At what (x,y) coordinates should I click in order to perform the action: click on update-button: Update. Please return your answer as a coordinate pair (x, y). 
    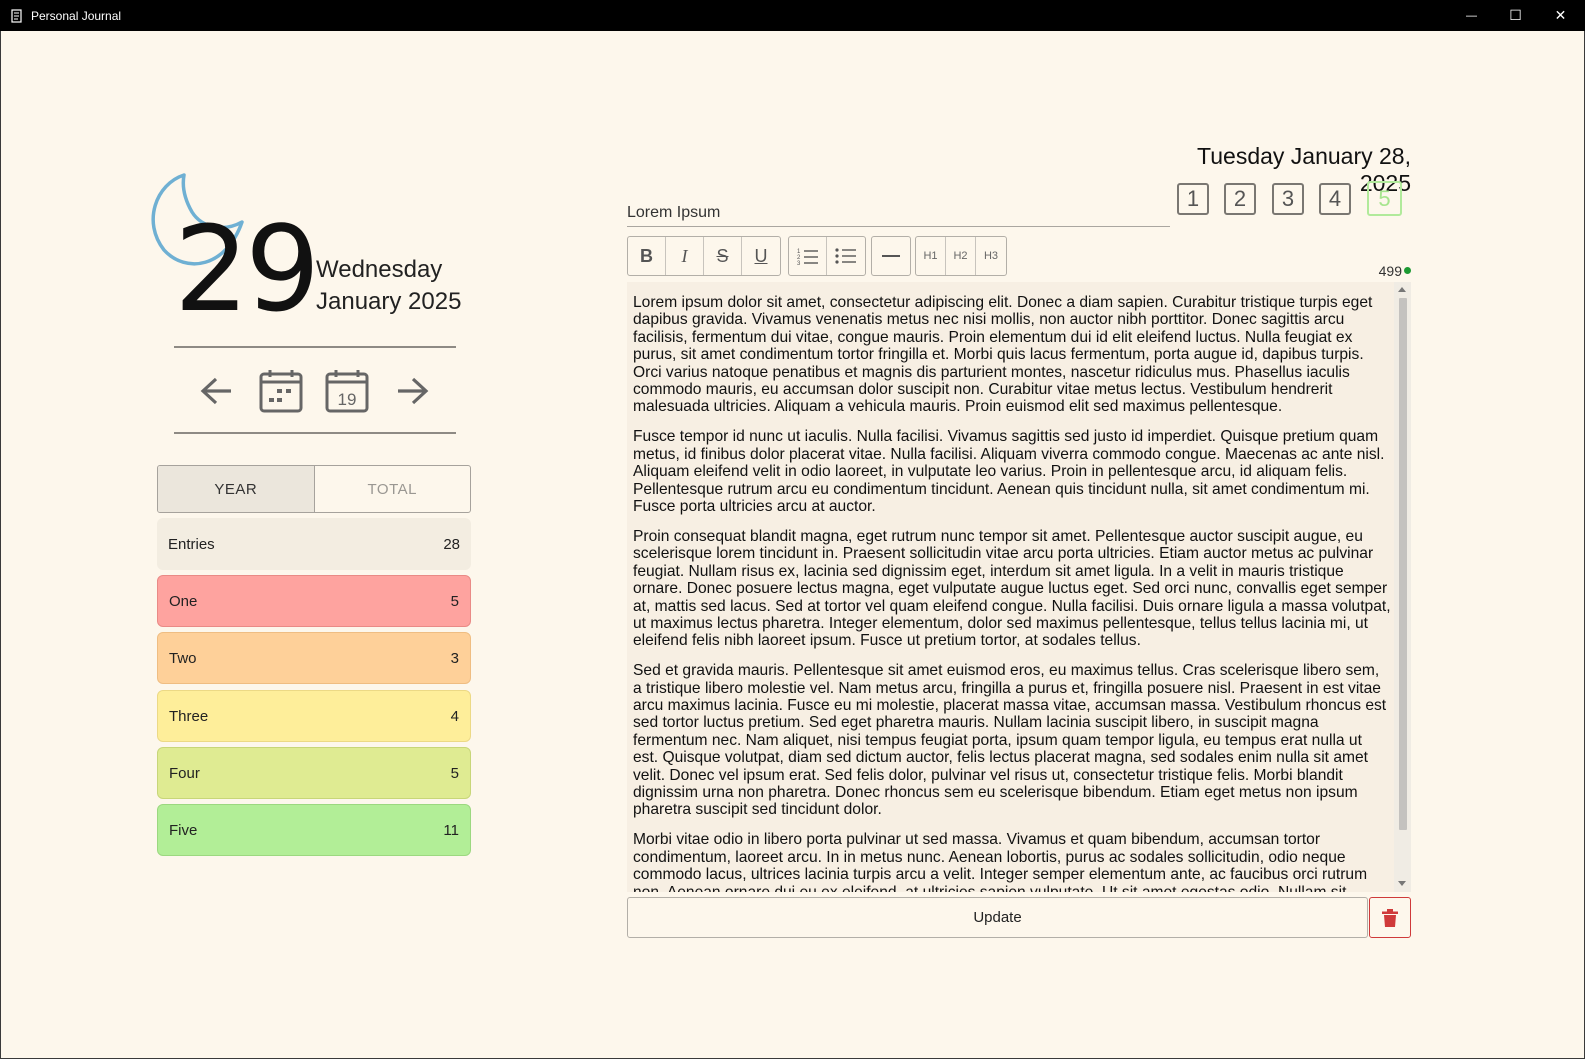
    Looking at the image, I should click on (997, 917).